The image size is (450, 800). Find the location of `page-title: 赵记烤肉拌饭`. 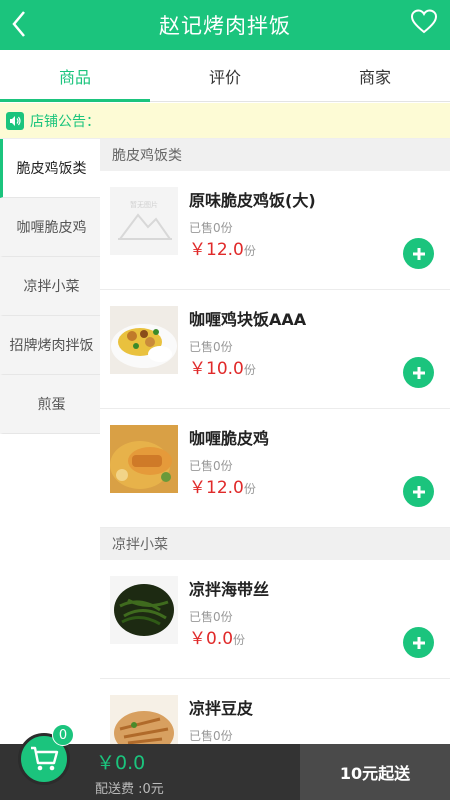

page-title: 赵记烤肉拌饭 is located at coordinates (225, 26).